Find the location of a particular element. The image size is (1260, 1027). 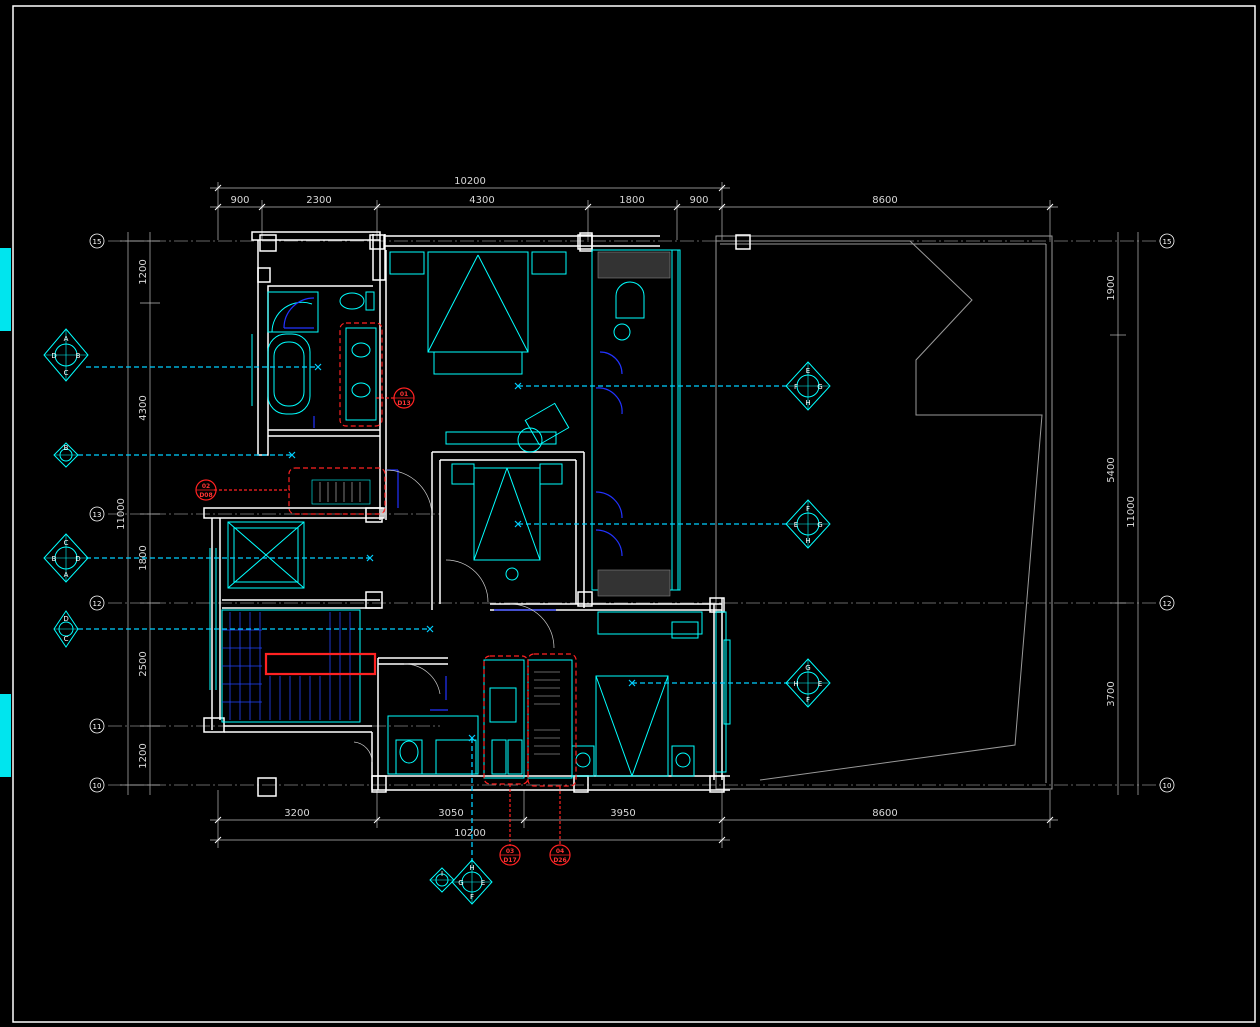

elevation-marker-d: D C is located at coordinates (66, 629).